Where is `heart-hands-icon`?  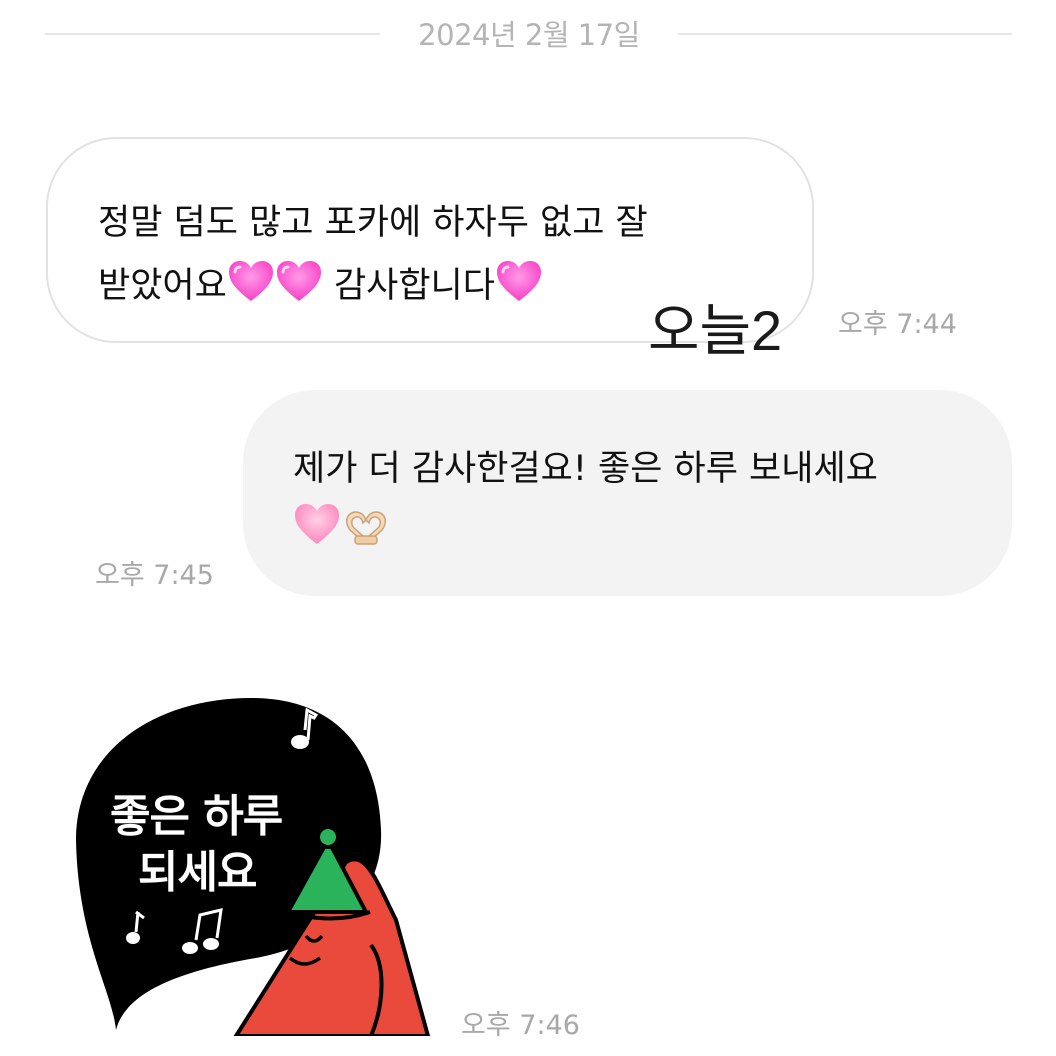 heart-hands-icon is located at coordinates (366, 530).